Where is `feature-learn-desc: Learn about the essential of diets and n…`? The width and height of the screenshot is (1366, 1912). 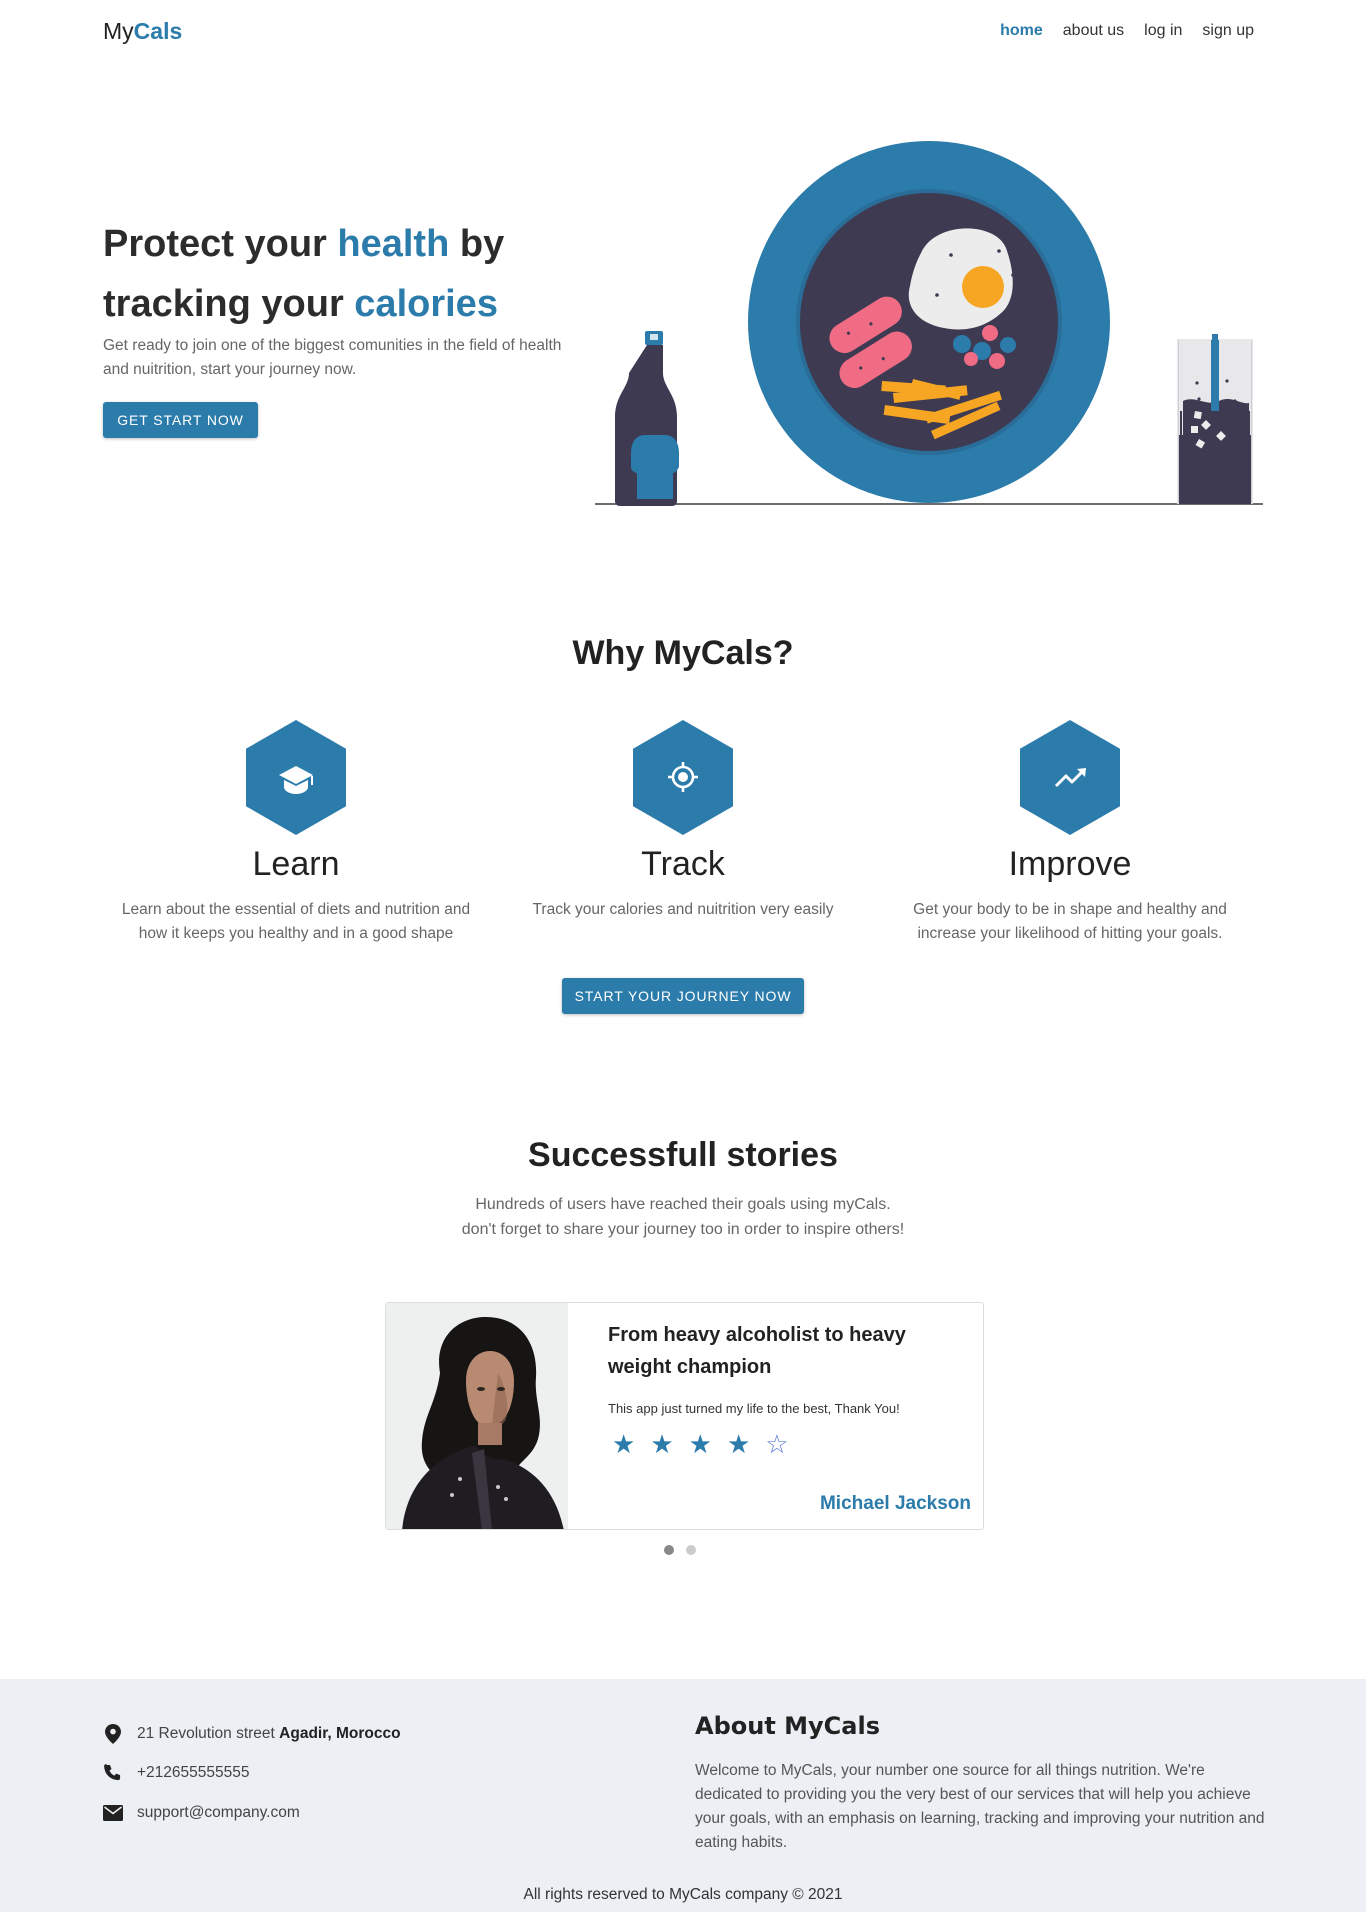 feature-learn-desc: Learn about the essential of diets and n… is located at coordinates (296, 921).